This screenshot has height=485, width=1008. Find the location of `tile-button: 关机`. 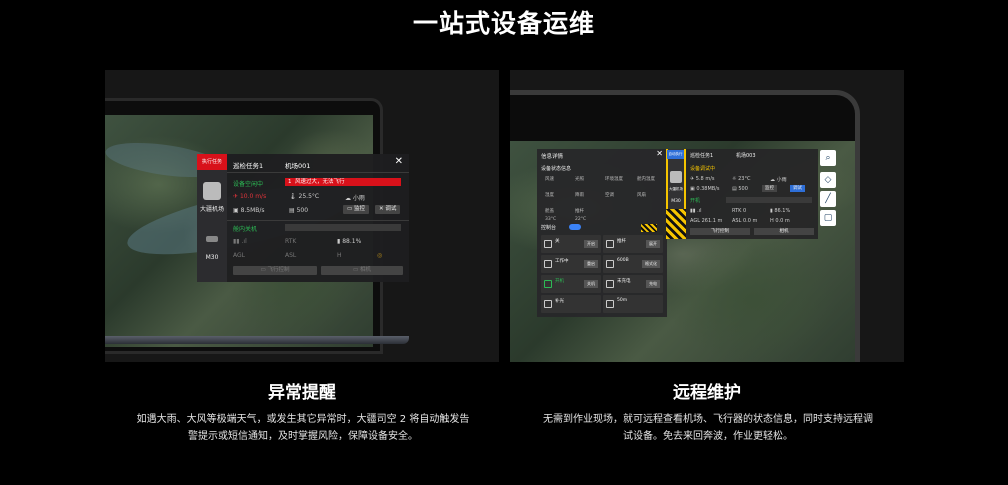

tile-button: 关机 is located at coordinates (591, 284).